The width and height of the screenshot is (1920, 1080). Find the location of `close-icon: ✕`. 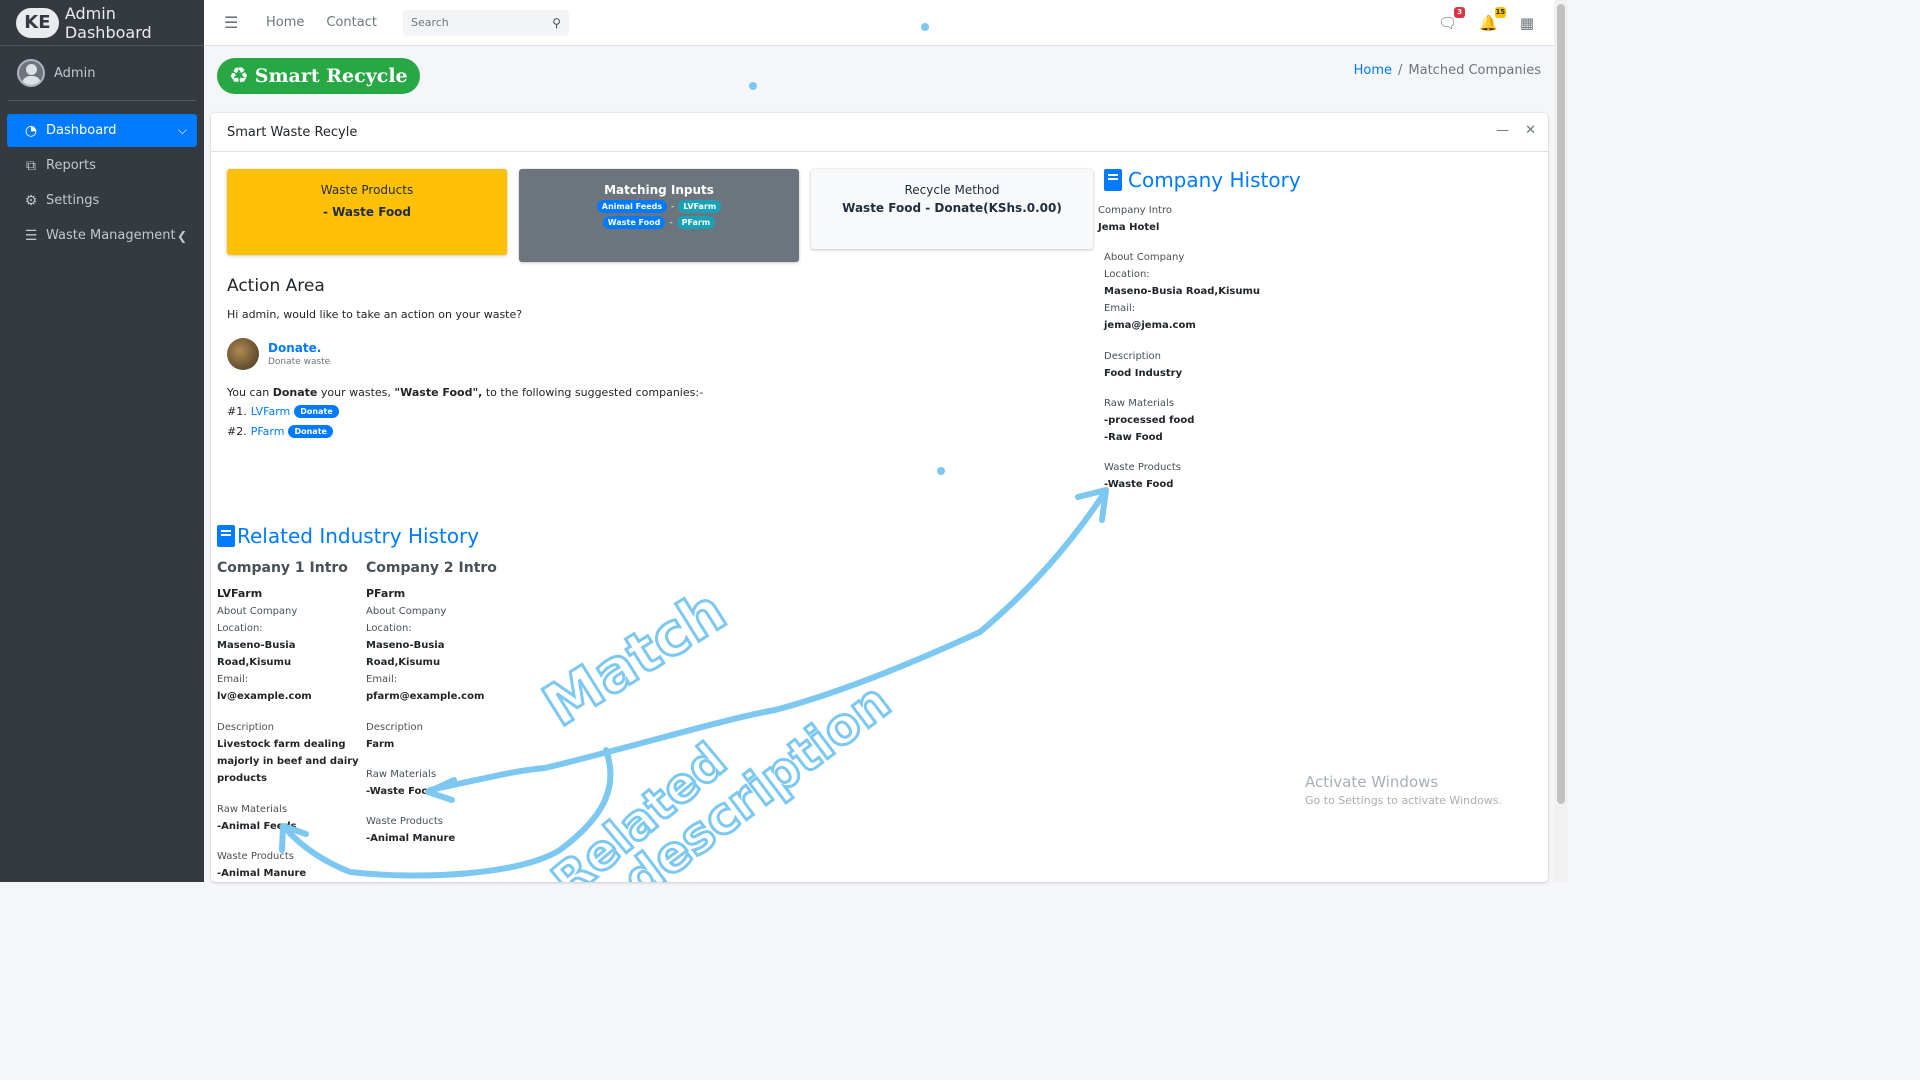

close-icon: ✕ is located at coordinates (1530, 130).